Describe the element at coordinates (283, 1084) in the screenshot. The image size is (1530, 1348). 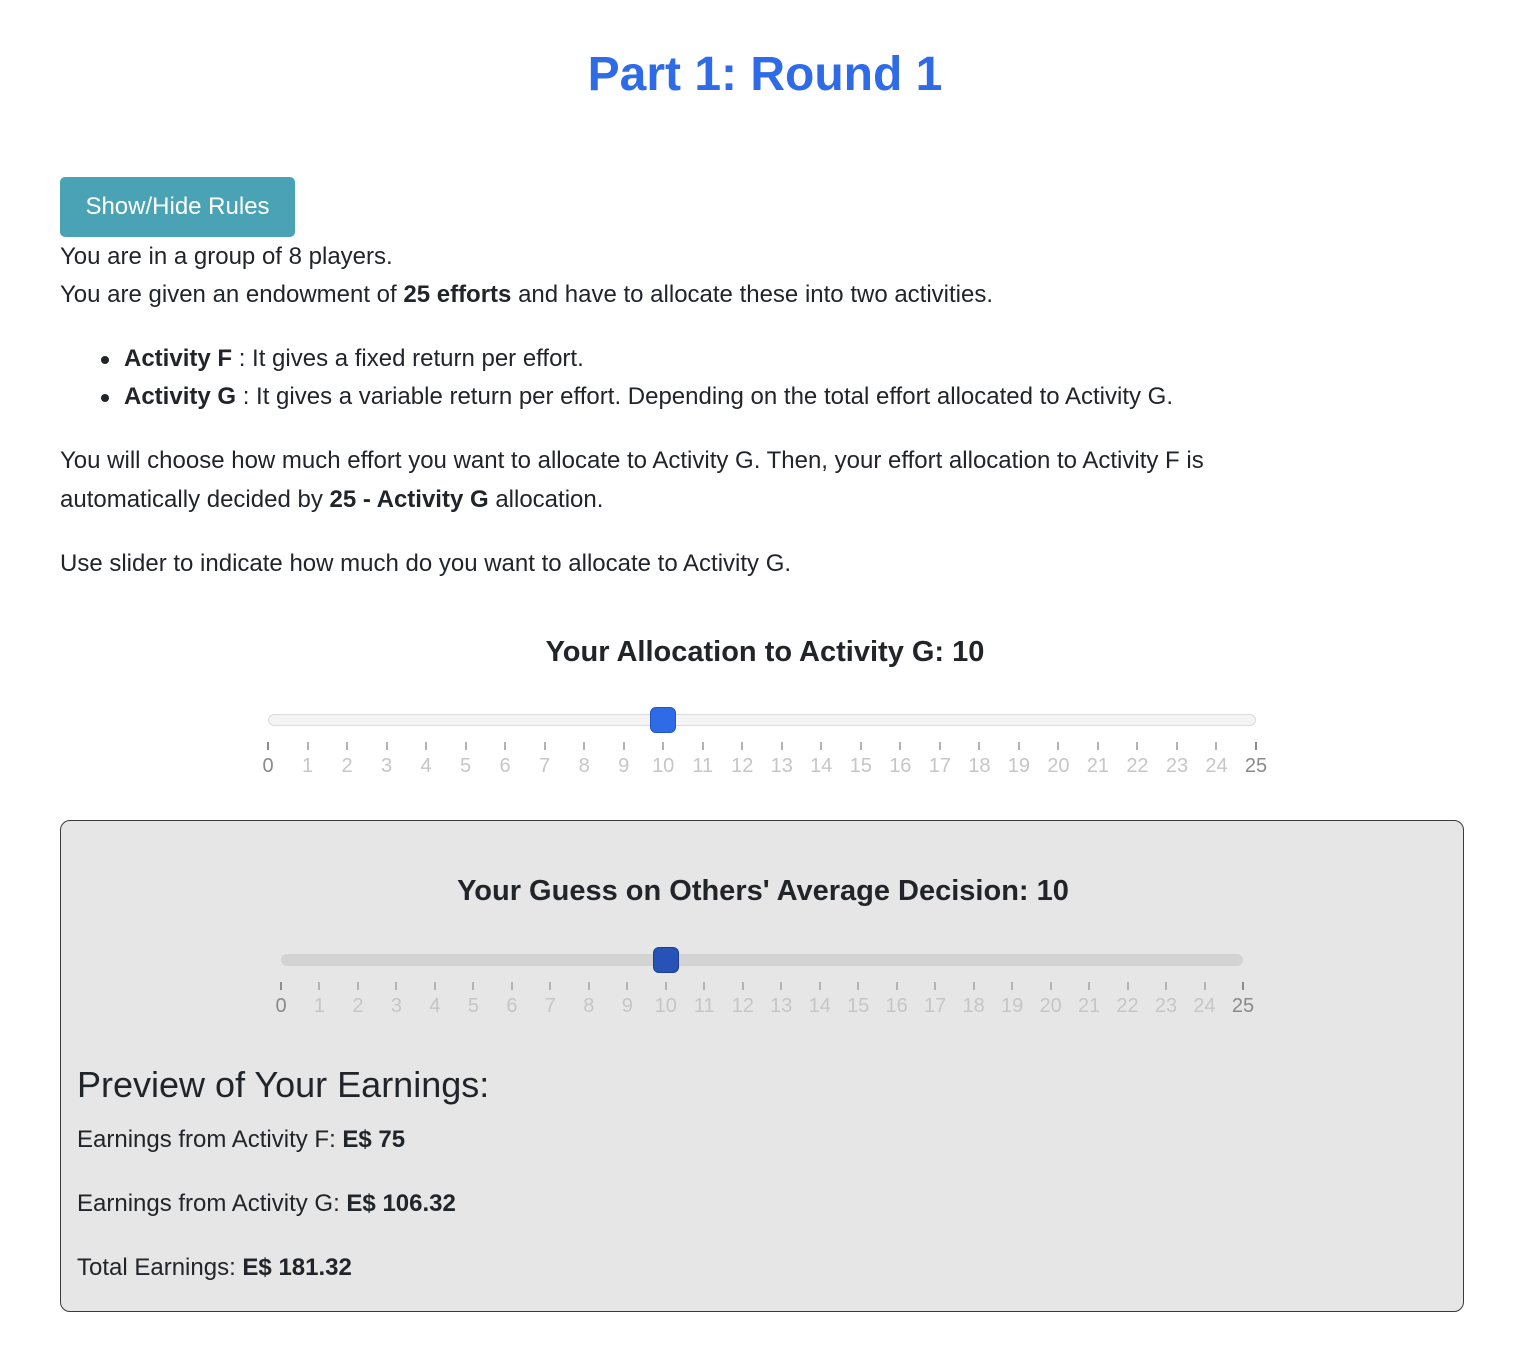
I see `earnings-preview-heading: Preview of Your Earnings:` at that location.